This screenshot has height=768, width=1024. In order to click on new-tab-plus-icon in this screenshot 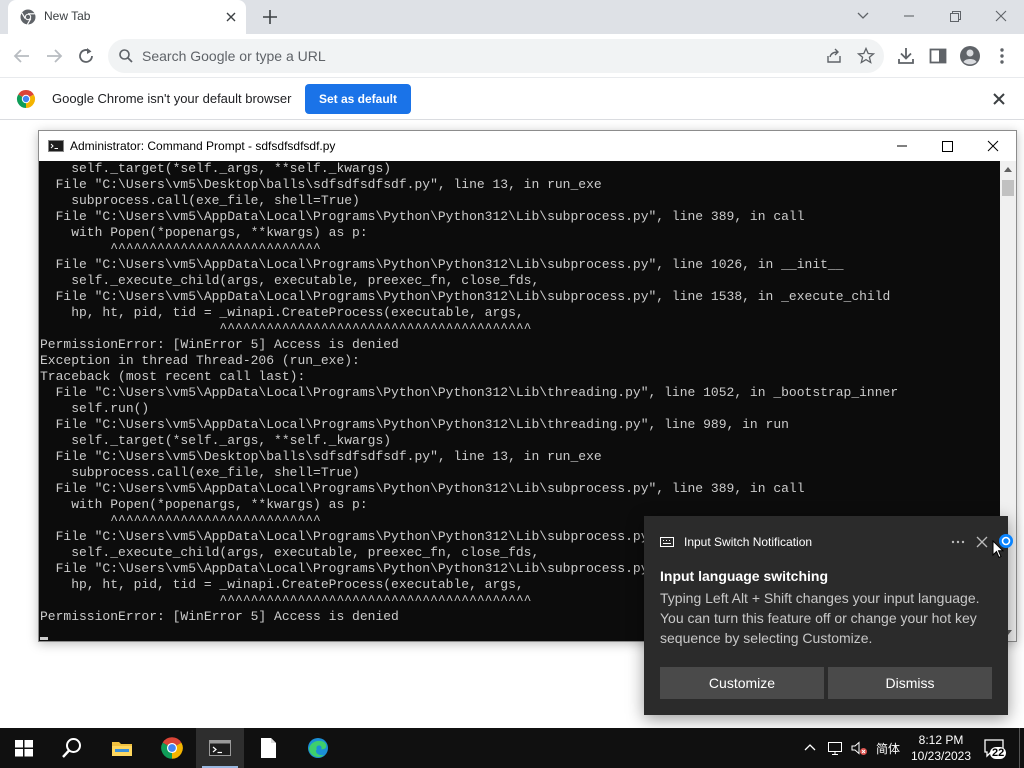, I will do `click(270, 17)`.